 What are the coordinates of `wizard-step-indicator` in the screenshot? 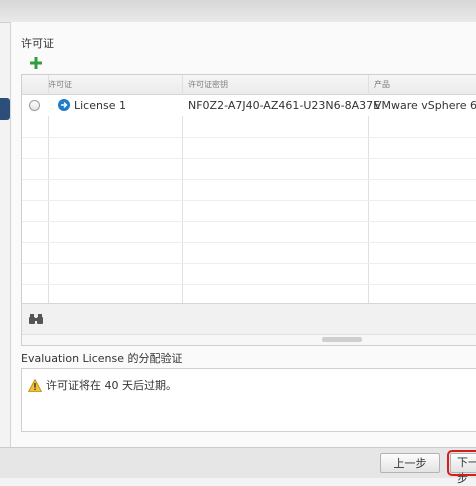 It's located at (5, 109).